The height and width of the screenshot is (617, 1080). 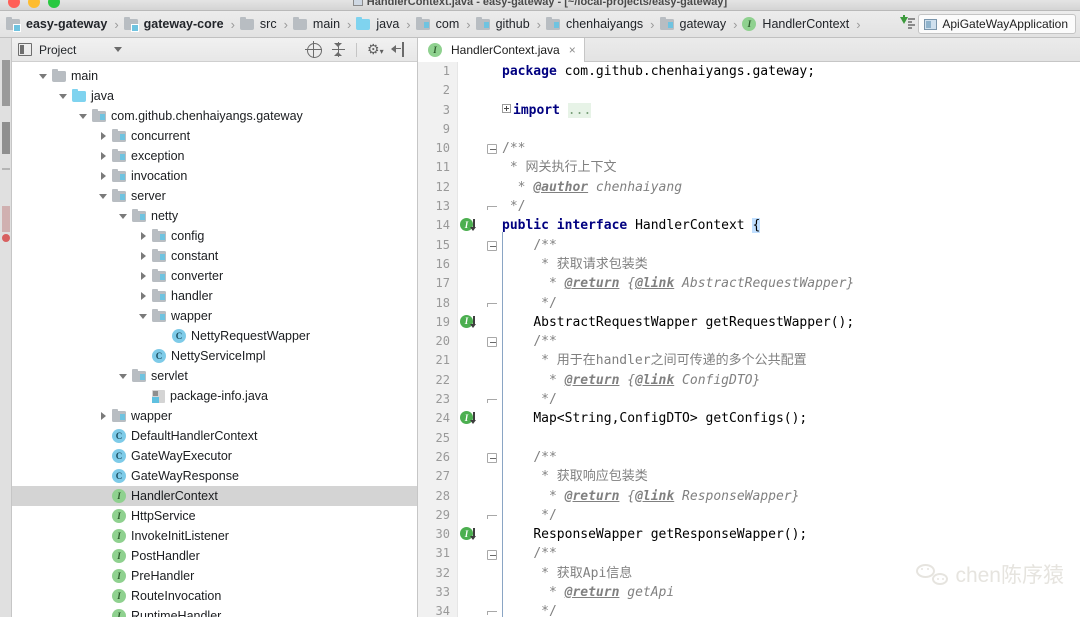 I want to click on chevron-down-icon, so click(x=118, y=49).